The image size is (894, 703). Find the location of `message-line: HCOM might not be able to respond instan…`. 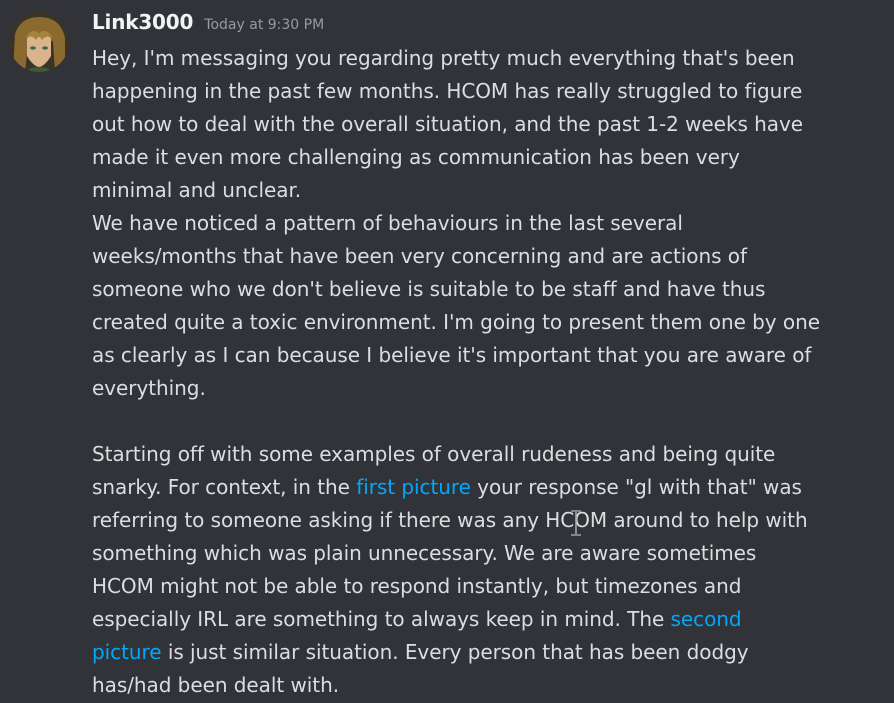

message-line: HCOM might not be able to respond instan… is located at coordinates (417, 586).